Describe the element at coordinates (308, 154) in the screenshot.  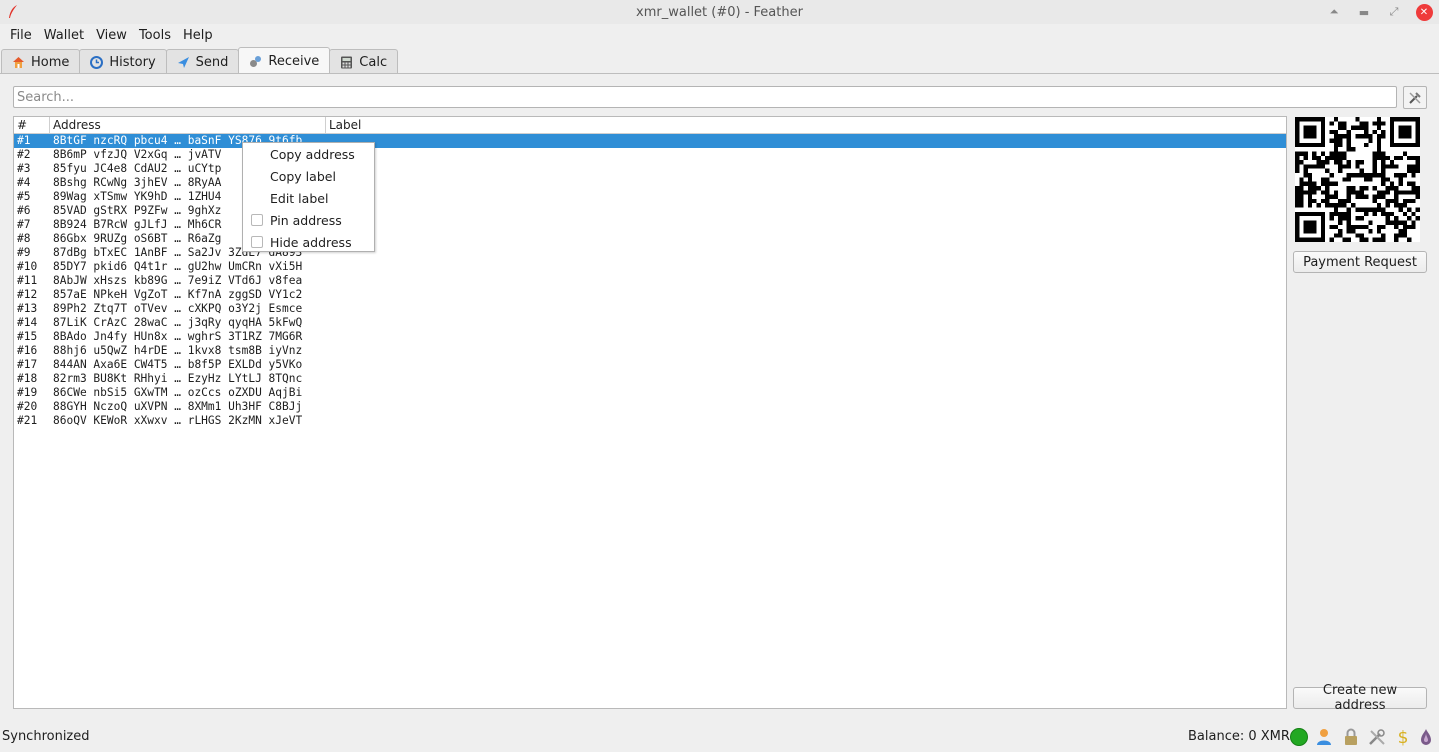
I see `menu-item-copy-address: Copy address` at that location.